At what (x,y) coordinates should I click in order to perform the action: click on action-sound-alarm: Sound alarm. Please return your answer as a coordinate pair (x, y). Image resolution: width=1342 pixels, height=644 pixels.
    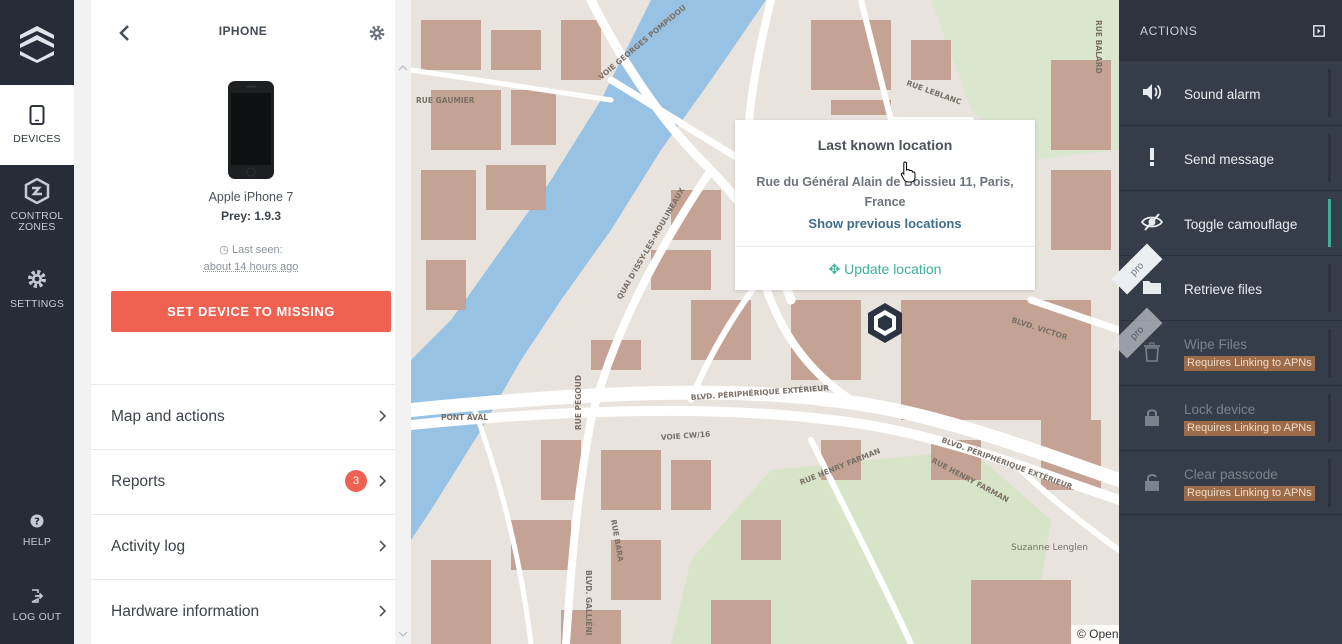
    Looking at the image, I should click on (1230, 92).